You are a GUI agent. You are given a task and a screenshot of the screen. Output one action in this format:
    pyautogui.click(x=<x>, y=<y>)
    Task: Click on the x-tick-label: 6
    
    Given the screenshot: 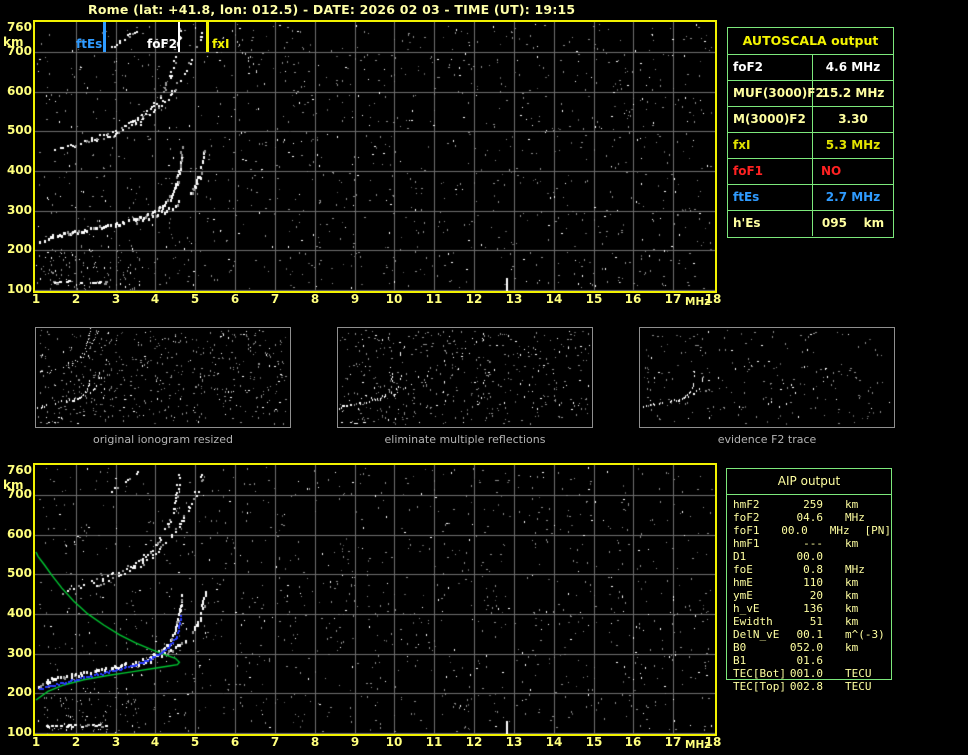 What is the action you would take?
    pyautogui.click(x=235, y=742)
    